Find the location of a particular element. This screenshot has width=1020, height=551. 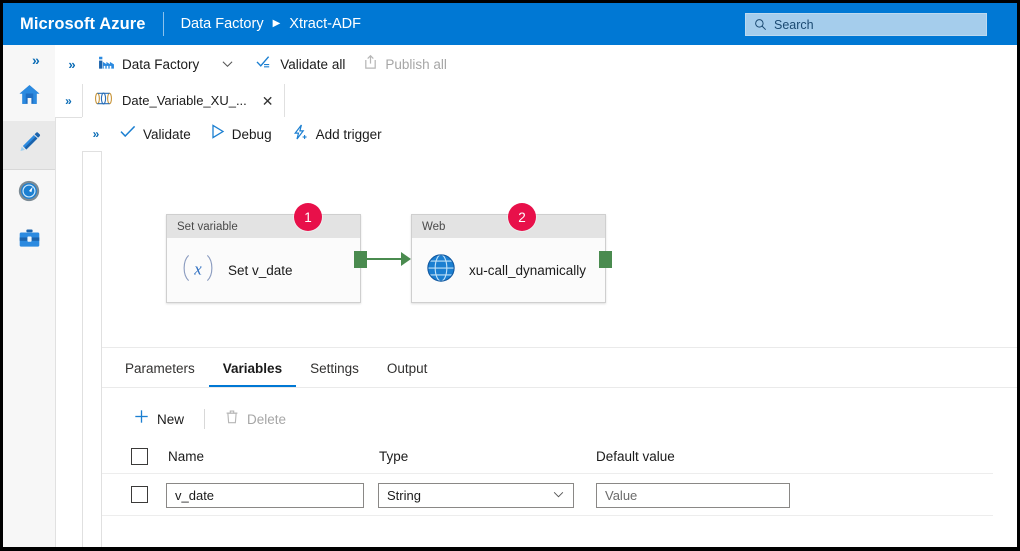

search-box: Search is located at coordinates (866, 24).